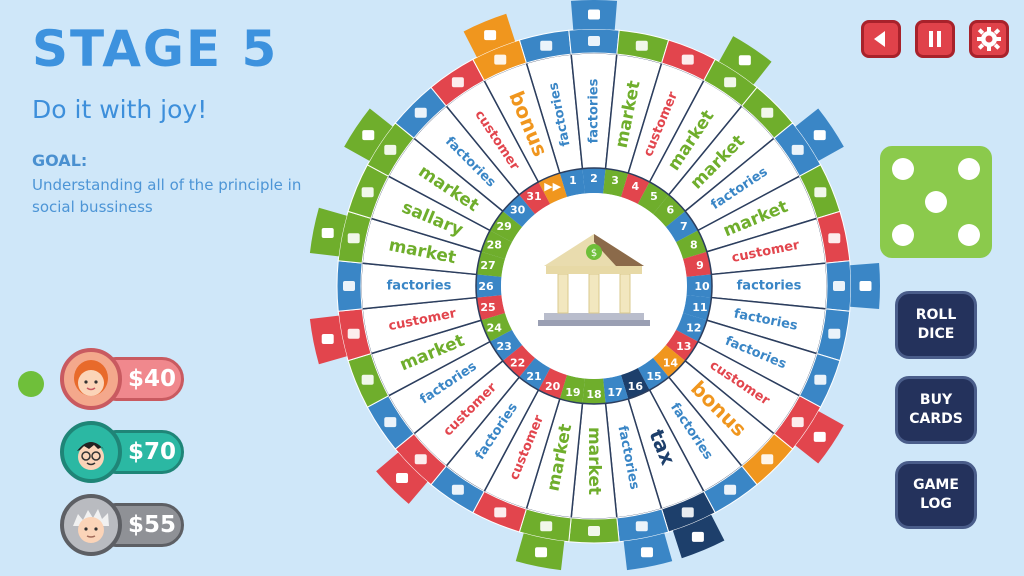  Describe the element at coordinates (152, 525) in the screenshot. I see `player-money: $55` at that location.